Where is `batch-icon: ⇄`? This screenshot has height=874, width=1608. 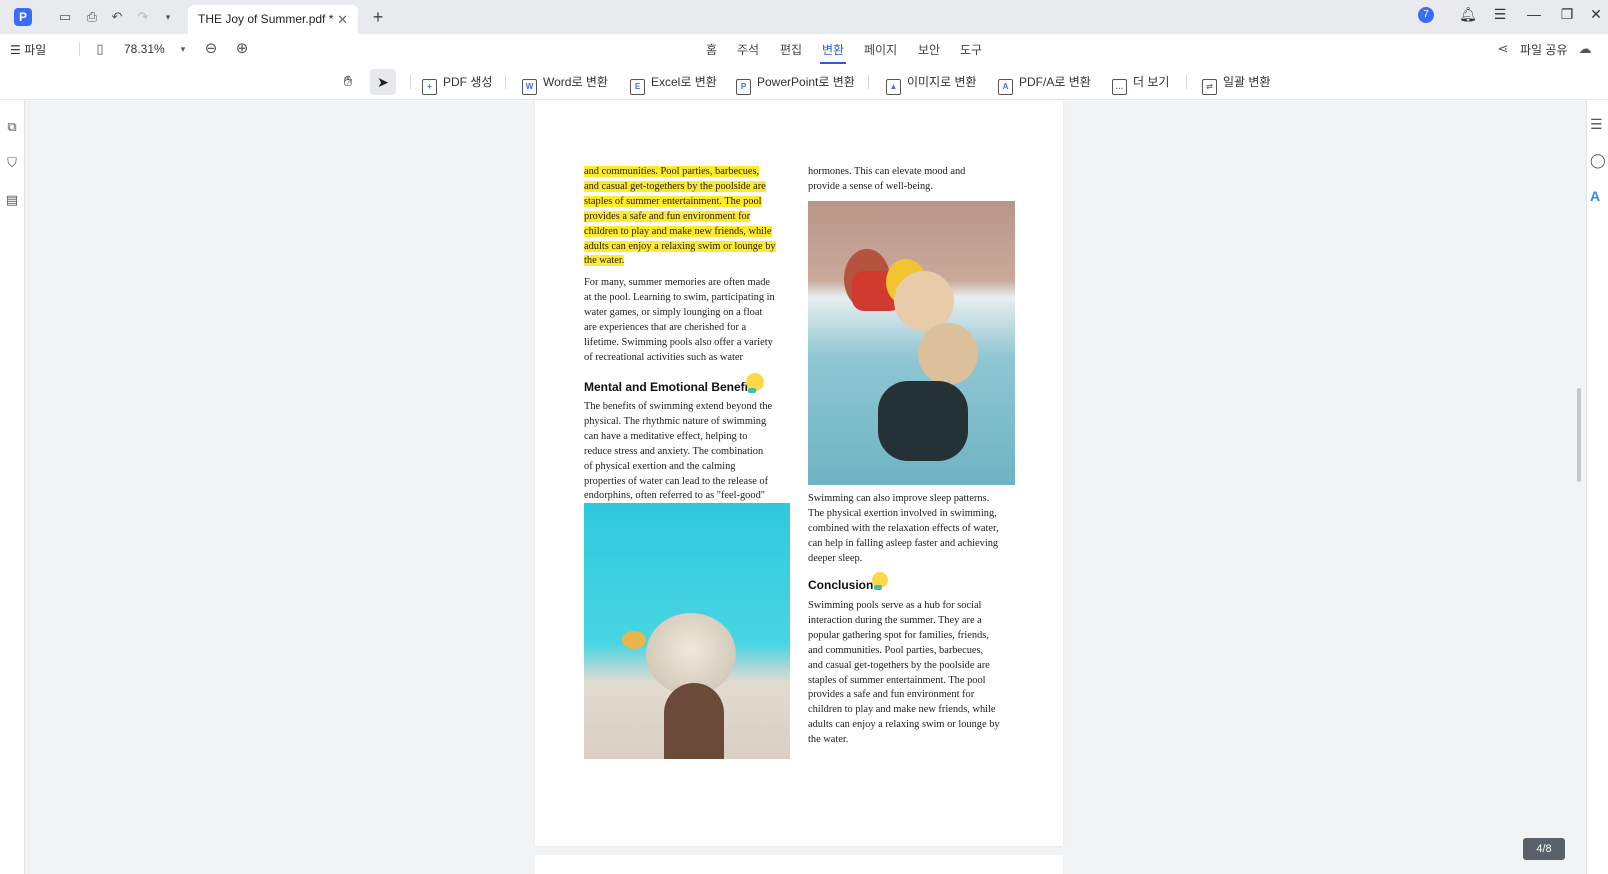
batch-icon: ⇄ is located at coordinates (1209, 87).